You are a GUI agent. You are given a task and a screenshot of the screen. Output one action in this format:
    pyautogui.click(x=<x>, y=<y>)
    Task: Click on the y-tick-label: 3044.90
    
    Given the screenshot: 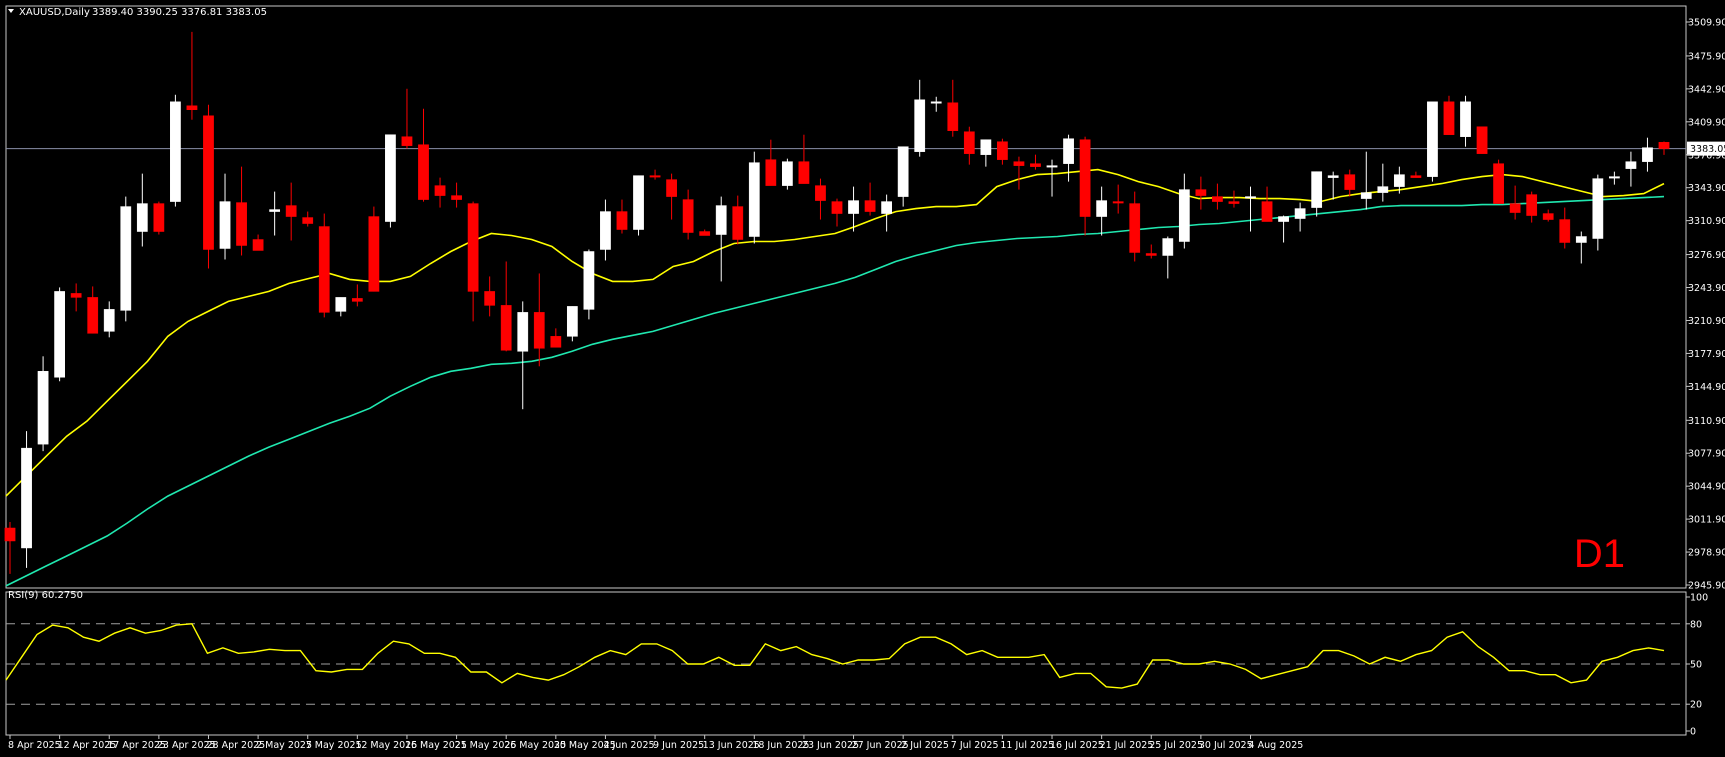 What is the action you would take?
    pyautogui.click(x=1706, y=487)
    